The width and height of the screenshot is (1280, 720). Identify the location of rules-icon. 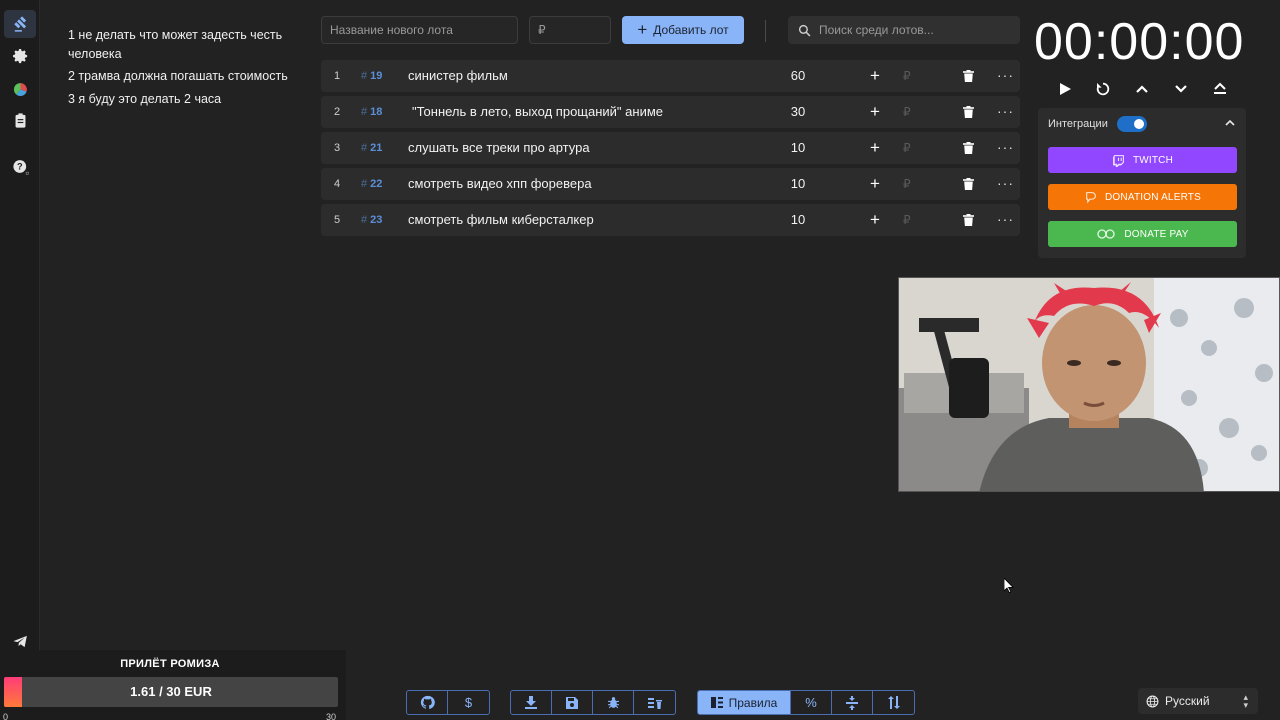
(716, 702).